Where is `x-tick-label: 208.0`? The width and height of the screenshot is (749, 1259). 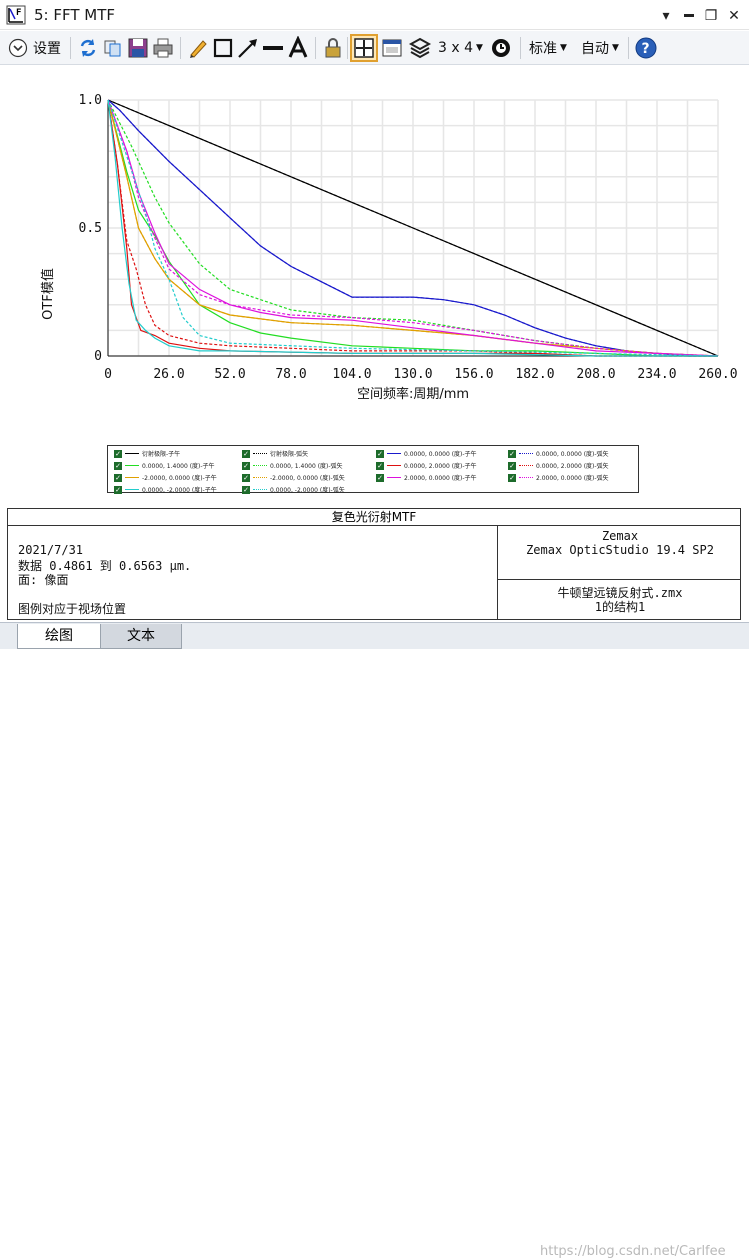
x-tick-label: 208.0 is located at coordinates (595, 374).